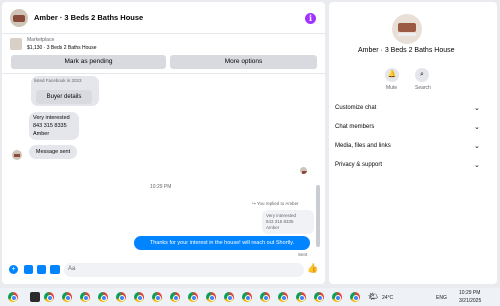 The height and width of the screenshot is (306, 500). I want to click on seen-avatar, so click(303, 170).